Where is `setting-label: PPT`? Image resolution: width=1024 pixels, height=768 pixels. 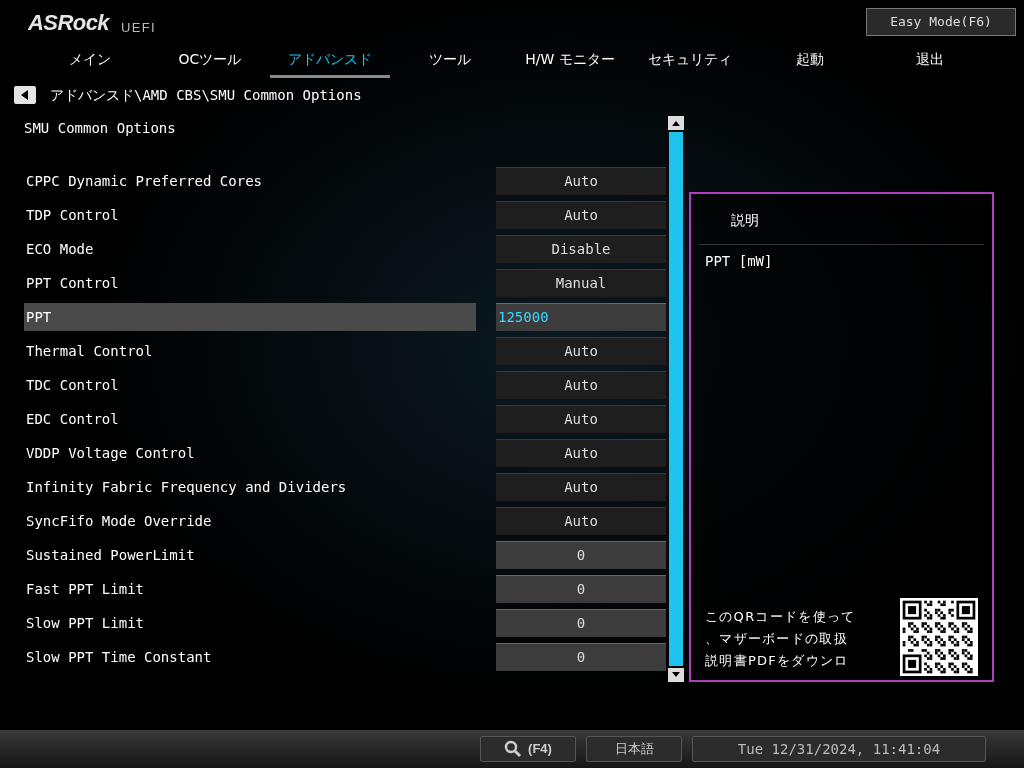
setting-label: PPT is located at coordinates (250, 317).